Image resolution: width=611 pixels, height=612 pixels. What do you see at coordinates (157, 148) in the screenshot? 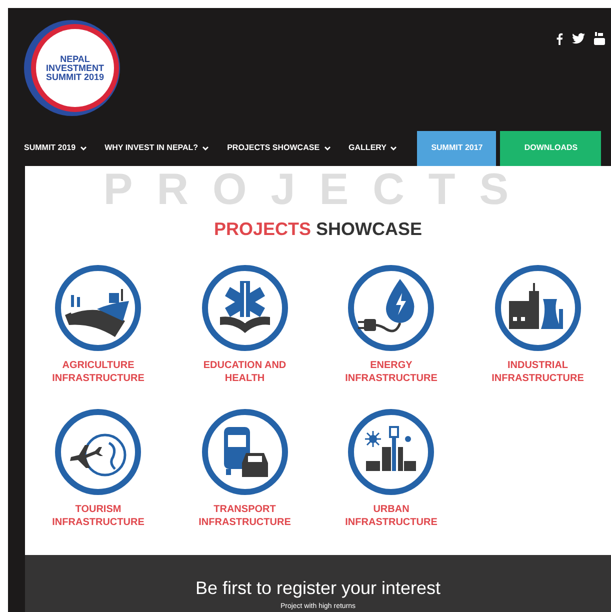
I see `nav-link: WHY INVEST IN NEPAL?` at bounding box center [157, 148].